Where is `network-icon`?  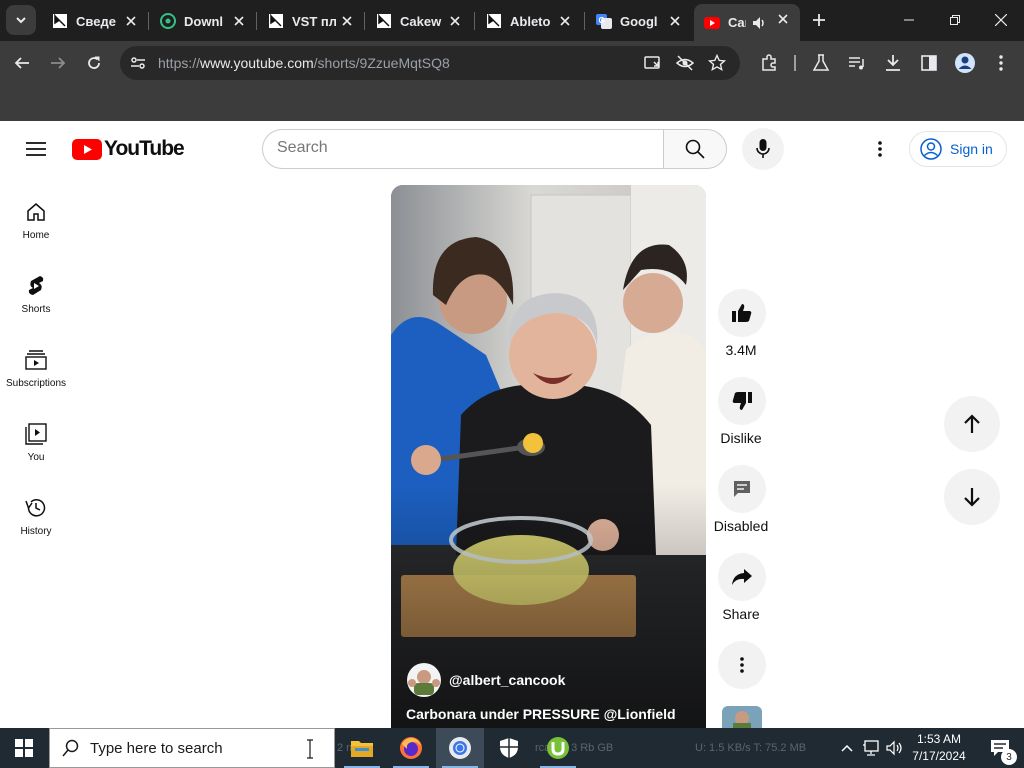 network-icon is located at coordinates (871, 748).